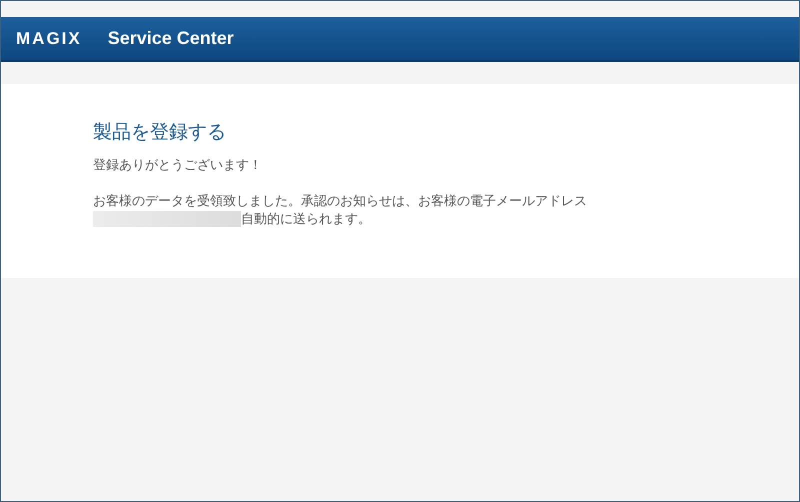  What do you see at coordinates (340, 201) in the screenshot?
I see `message-text: お客様のデータを受領致しました。承認のお知らせは、お客様の電子メールアドレス` at bounding box center [340, 201].